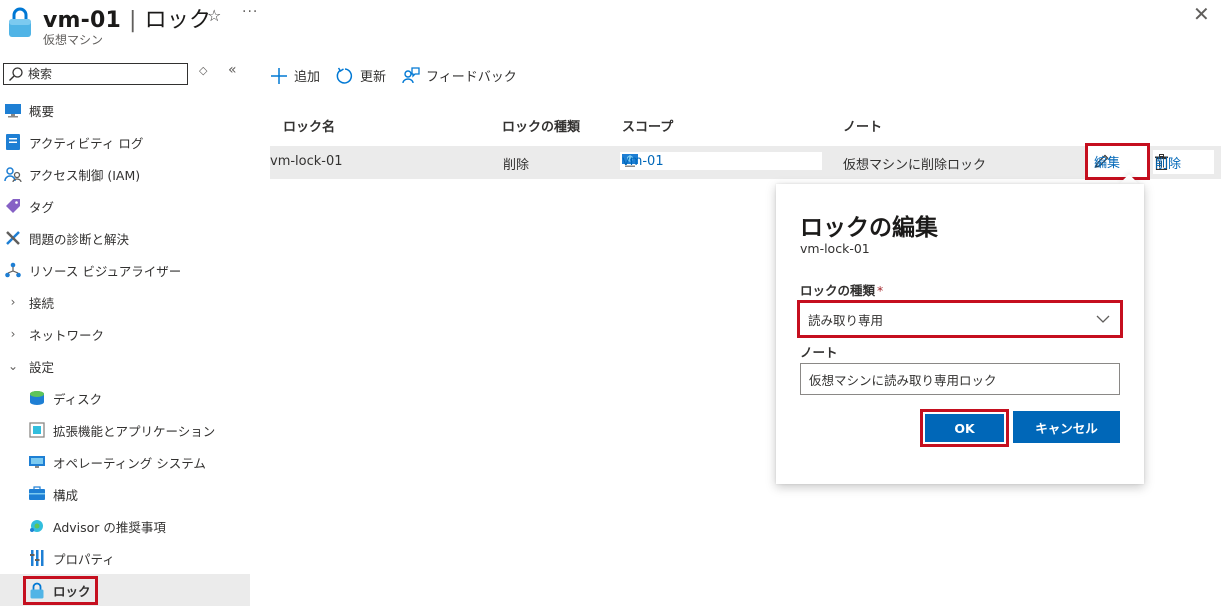 The width and height of the screenshot is (1221, 606). I want to click on sidebar-item-locks: ロック, so click(125, 590).